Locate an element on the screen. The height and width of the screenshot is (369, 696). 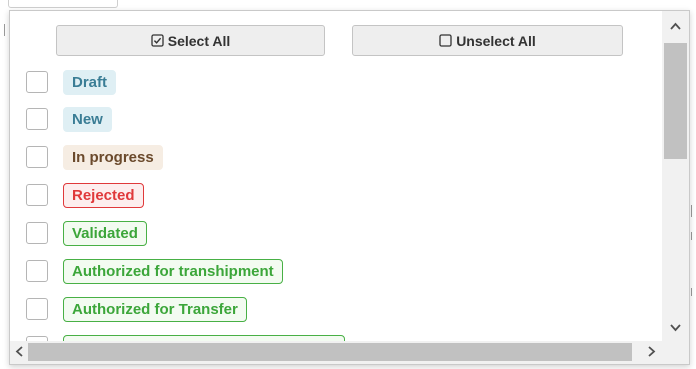
scroll-right-button is located at coordinates (652, 353).